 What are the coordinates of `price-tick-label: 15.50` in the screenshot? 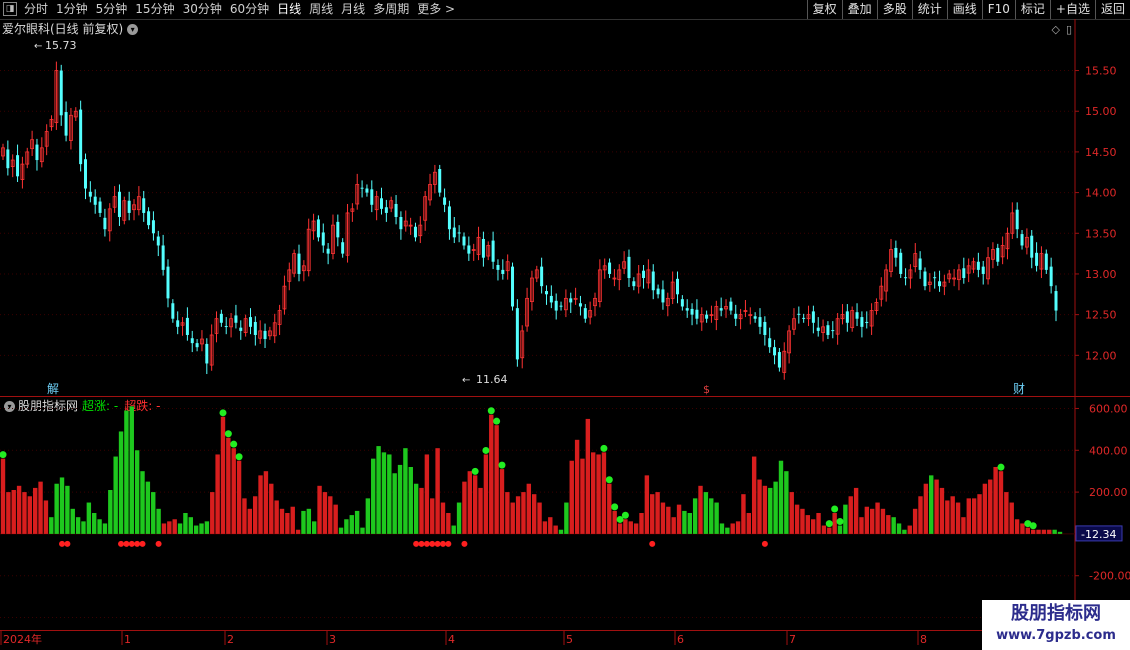 It's located at (1101, 71).